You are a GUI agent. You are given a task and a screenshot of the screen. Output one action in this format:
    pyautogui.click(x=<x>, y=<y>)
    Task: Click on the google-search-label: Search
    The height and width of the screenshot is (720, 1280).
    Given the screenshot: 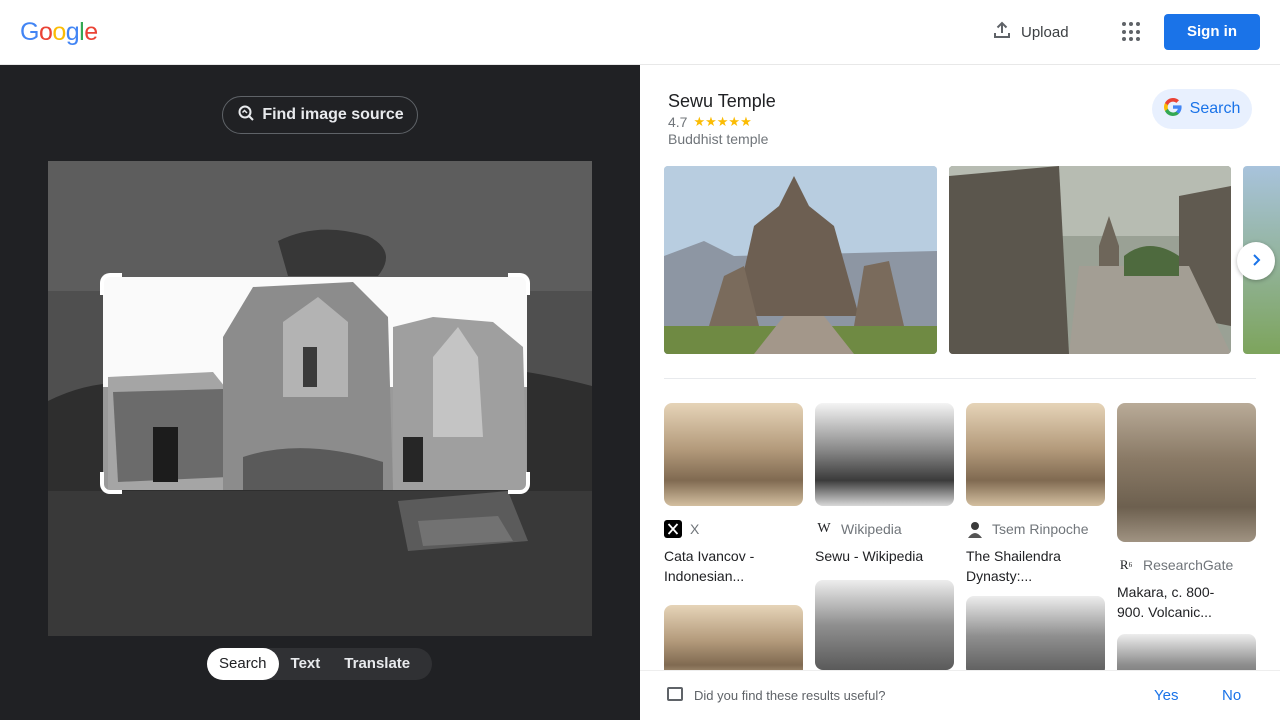 What is the action you would take?
    pyautogui.click(x=1215, y=108)
    